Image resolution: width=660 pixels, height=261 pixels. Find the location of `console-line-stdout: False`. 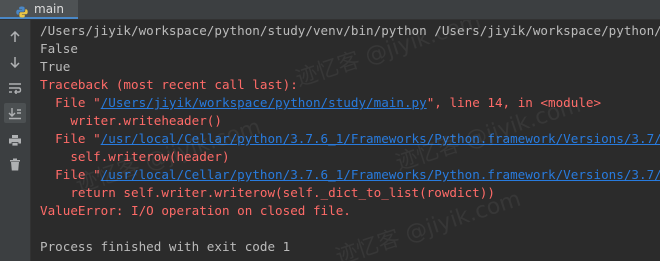

console-line-stdout: False is located at coordinates (59, 48).